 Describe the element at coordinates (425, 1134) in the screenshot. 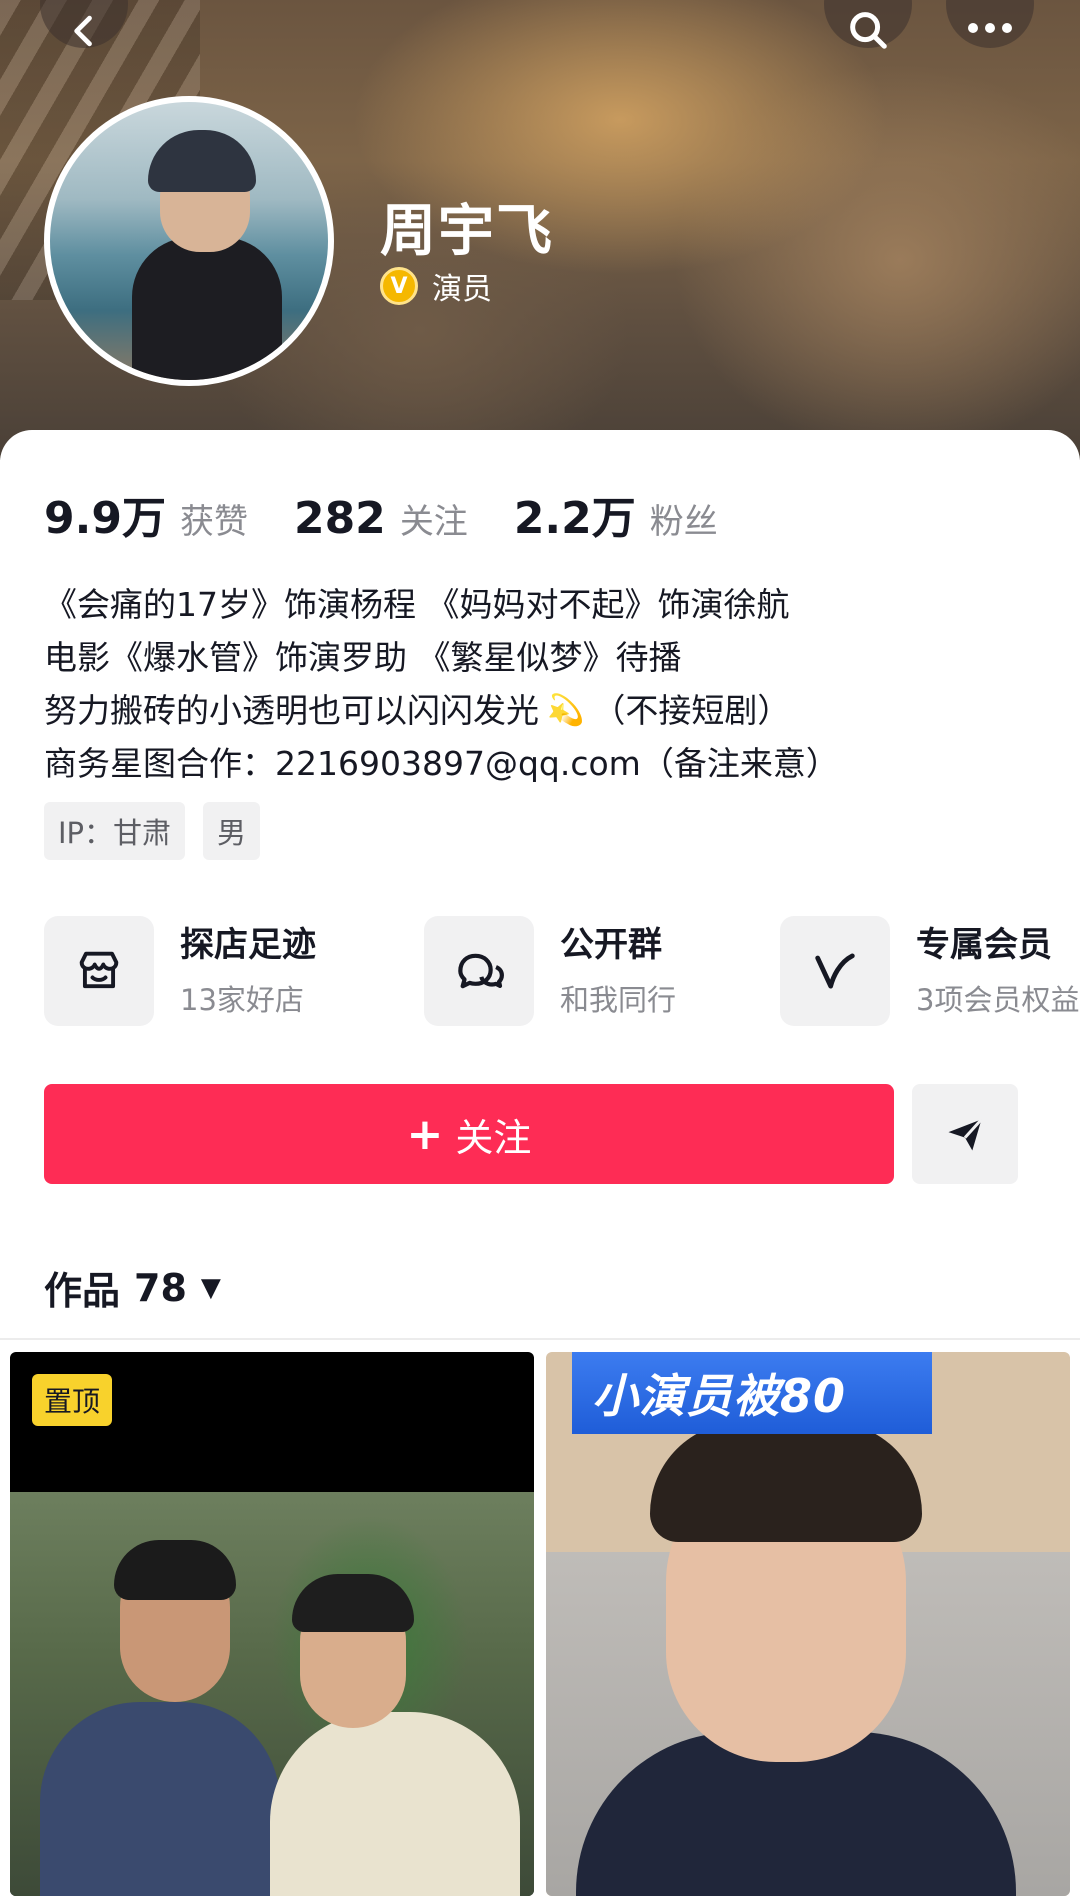

I see `plus-icon: +` at that location.